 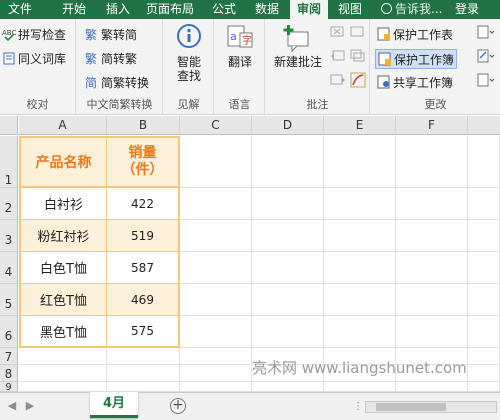 I want to click on cell-qty: 519, so click(x=143, y=236).